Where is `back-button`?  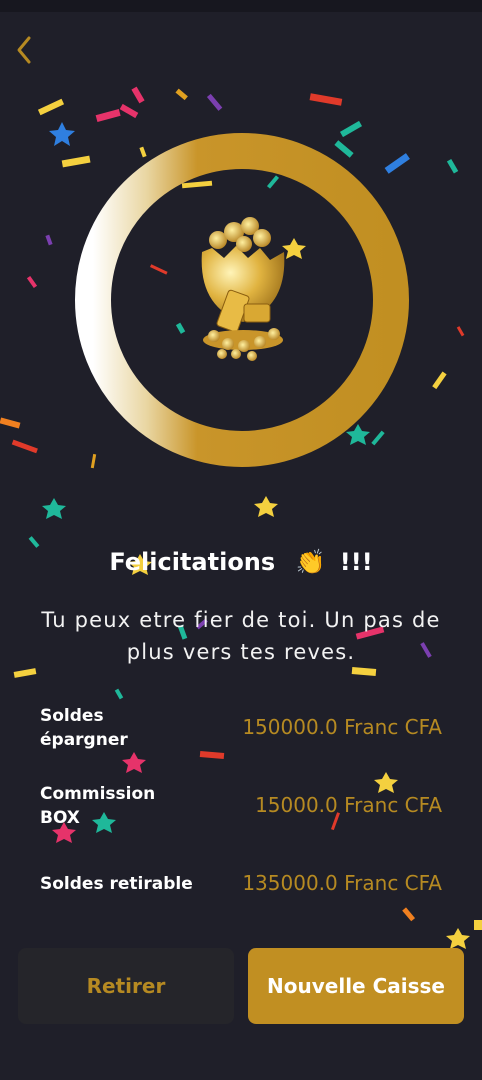
back-button is located at coordinates (24, 50).